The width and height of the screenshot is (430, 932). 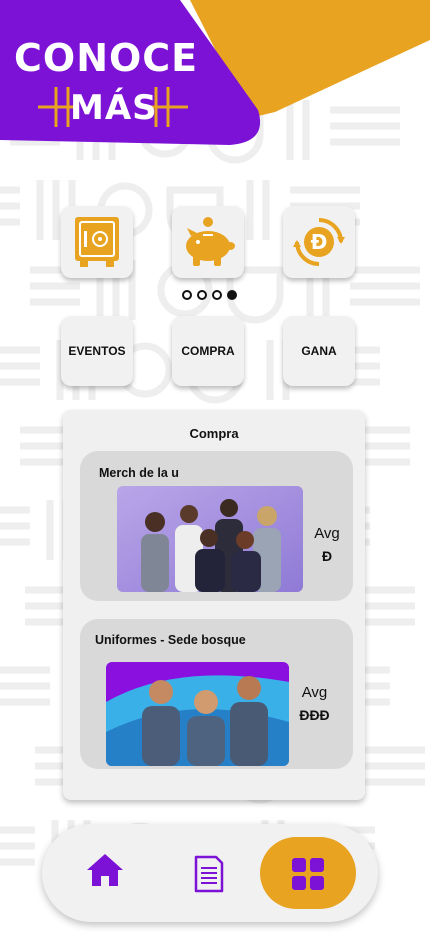 I want to click on svg-text: Đ, so click(x=319, y=242).